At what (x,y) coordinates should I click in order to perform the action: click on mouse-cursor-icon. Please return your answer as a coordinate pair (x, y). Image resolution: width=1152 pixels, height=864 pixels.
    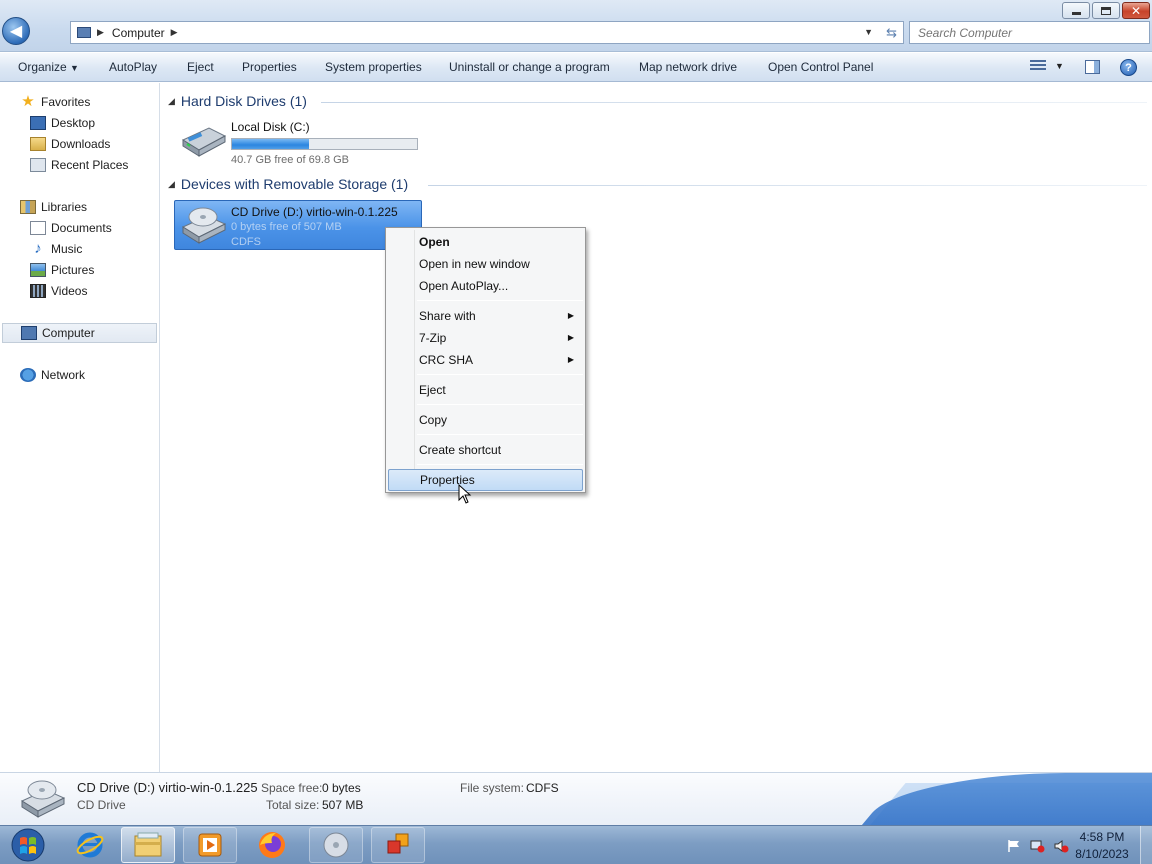
    Looking at the image, I should click on (465, 494).